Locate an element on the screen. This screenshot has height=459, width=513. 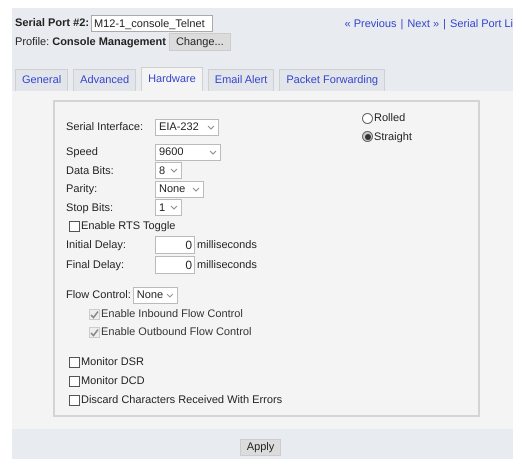
radio-label: Rolled is located at coordinates (390, 118).